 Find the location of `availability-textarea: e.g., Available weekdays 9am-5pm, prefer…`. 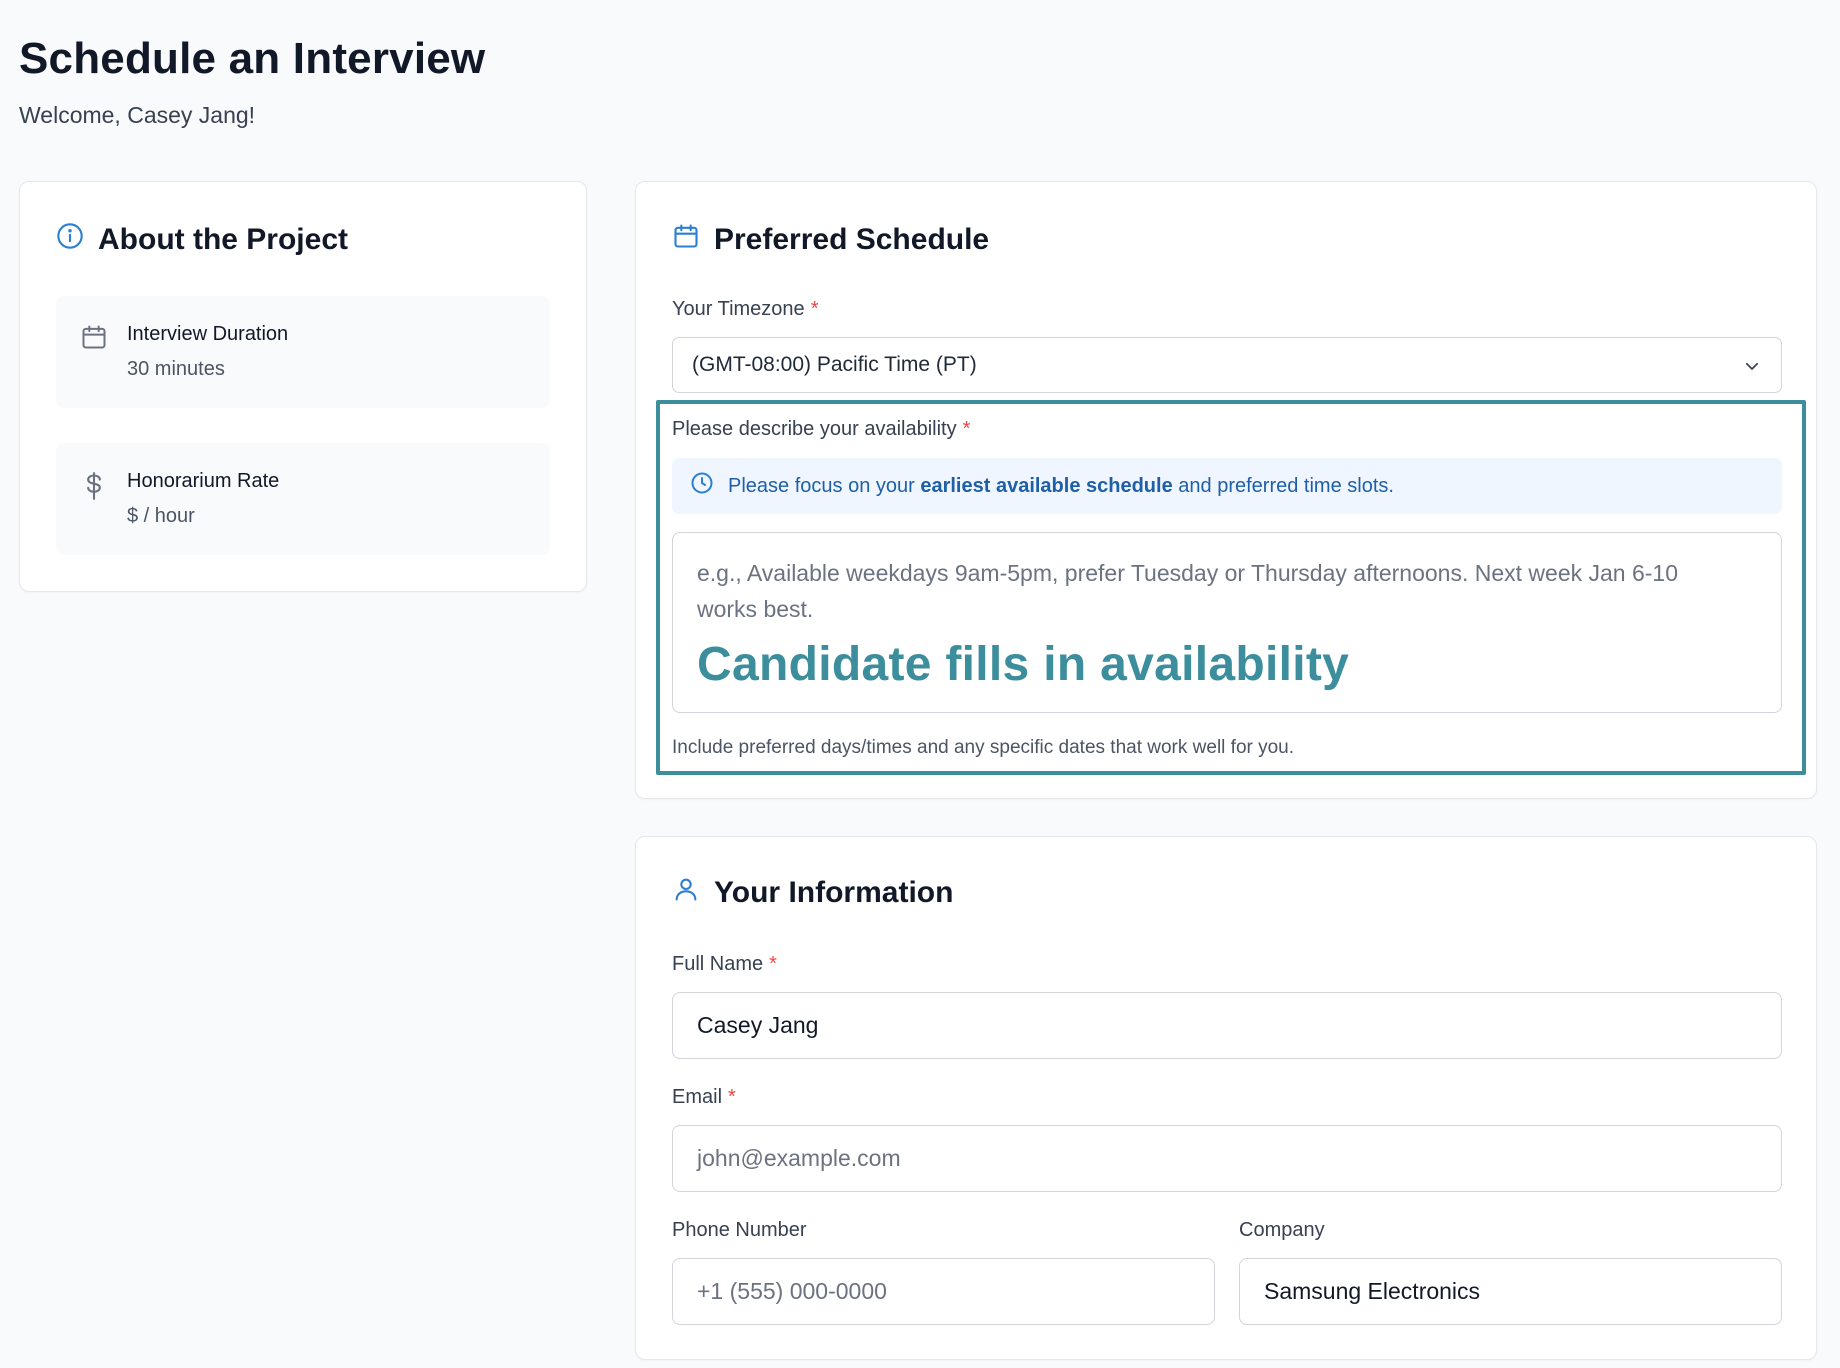

availability-textarea: e.g., Available weekdays 9am-5pm, prefer… is located at coordinates (1227, 622).